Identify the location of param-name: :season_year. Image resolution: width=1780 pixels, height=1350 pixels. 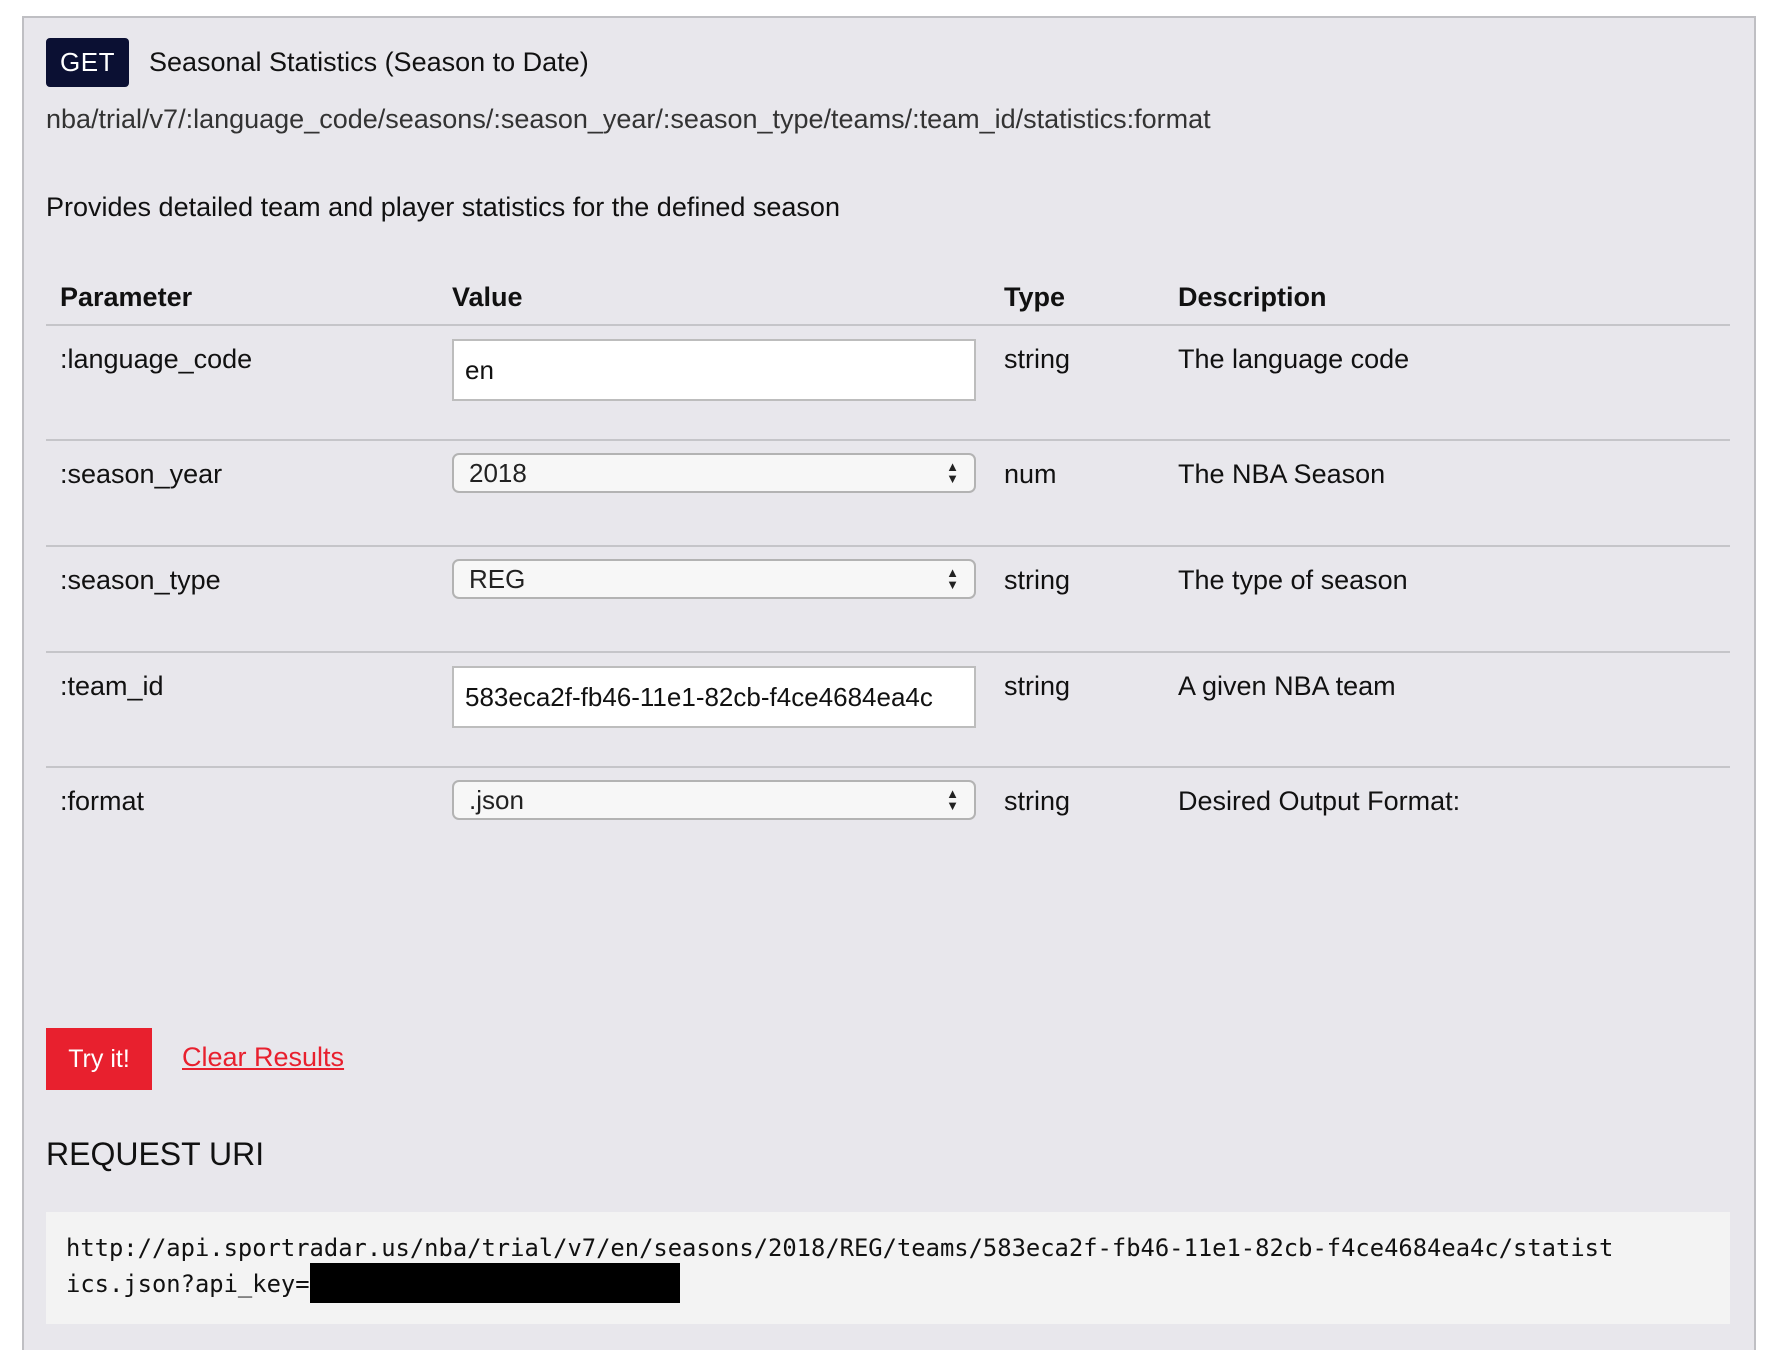
(141, 474).